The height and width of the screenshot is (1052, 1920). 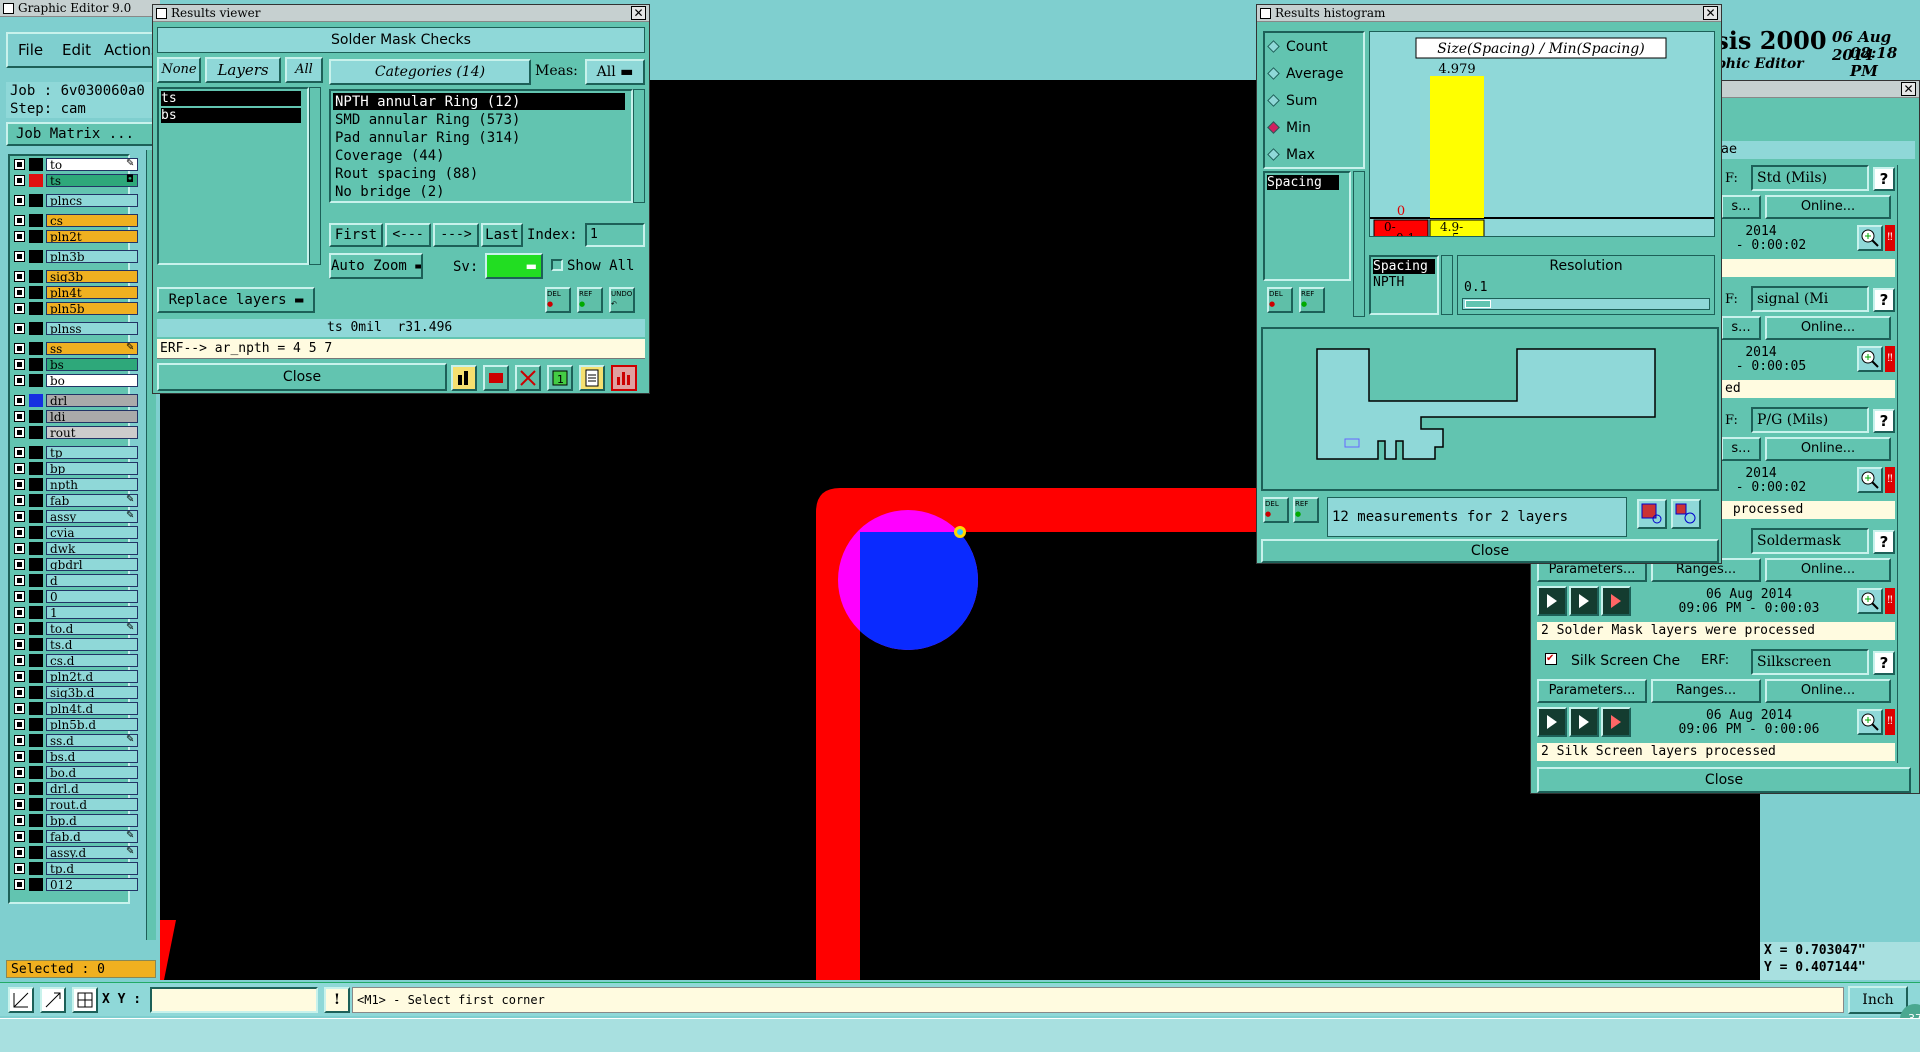 What do you see at coordinates (1359, 244) in the screenshot?
I see `histogram-left-scroll` at bounding box center [1359, 244].